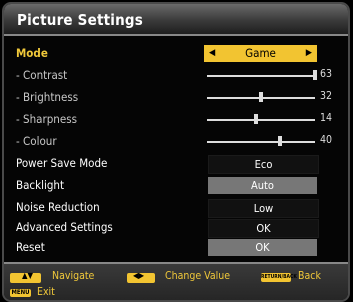  What do you see at coordinates (326, 96) in the screenshot?
I see `brightness-value: 32` at bounding box center [326, 96].